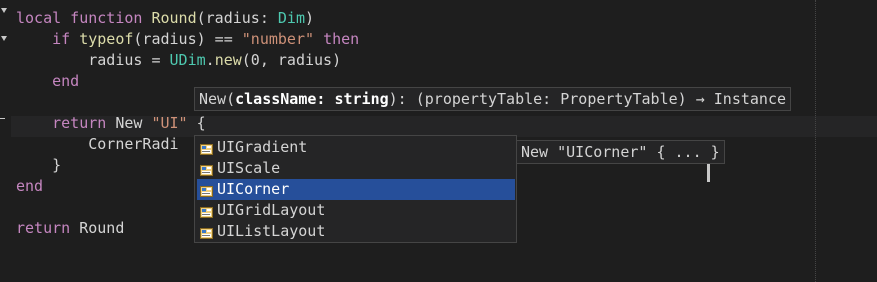  I want to click on suggestion-item: UICorner, so click(356, 189).